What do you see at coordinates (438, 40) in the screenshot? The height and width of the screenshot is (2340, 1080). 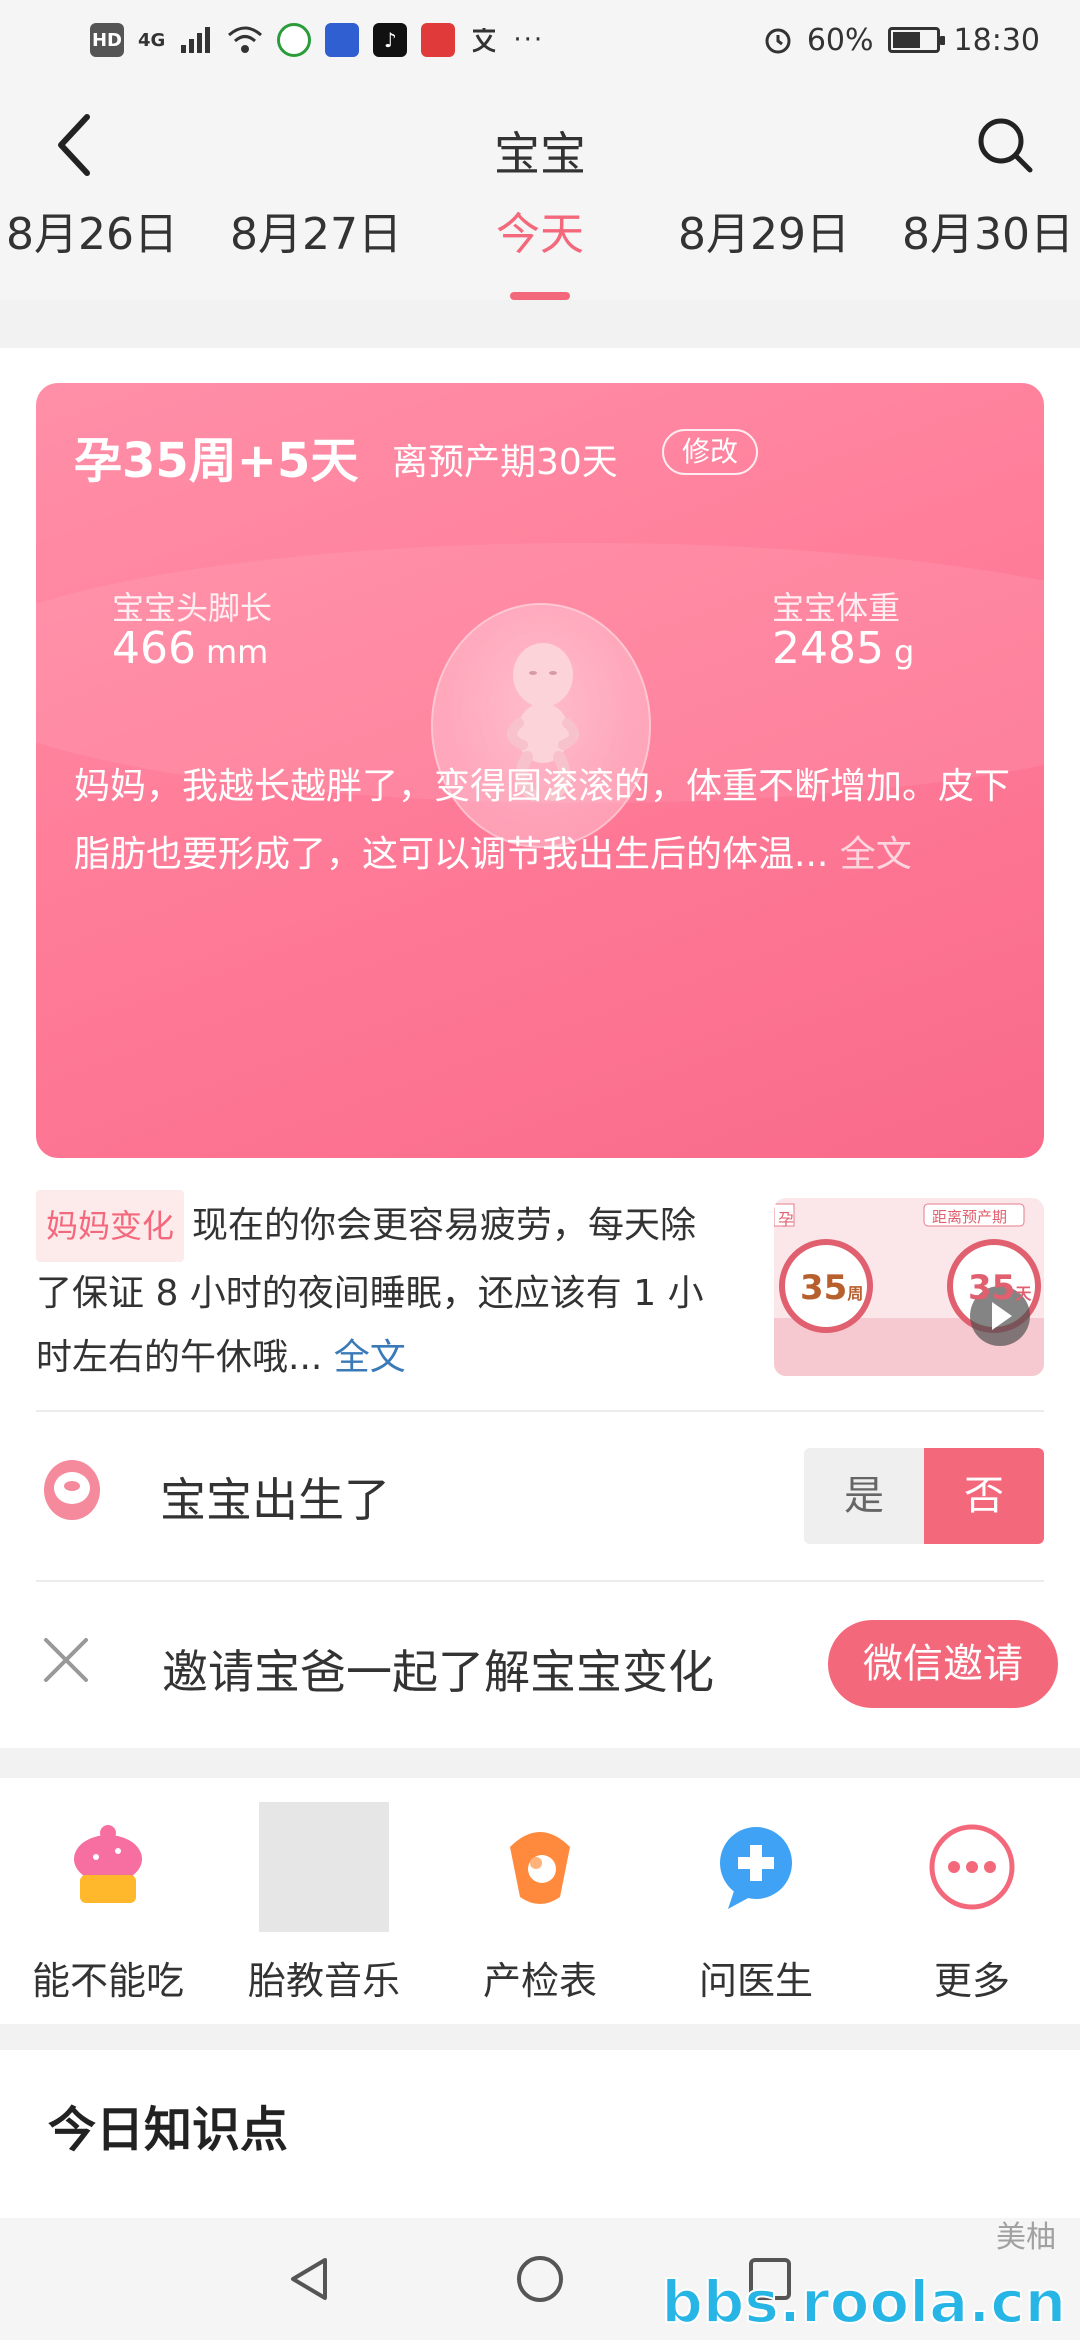 I see `huawei-icon` at bounding box center [438, 40].